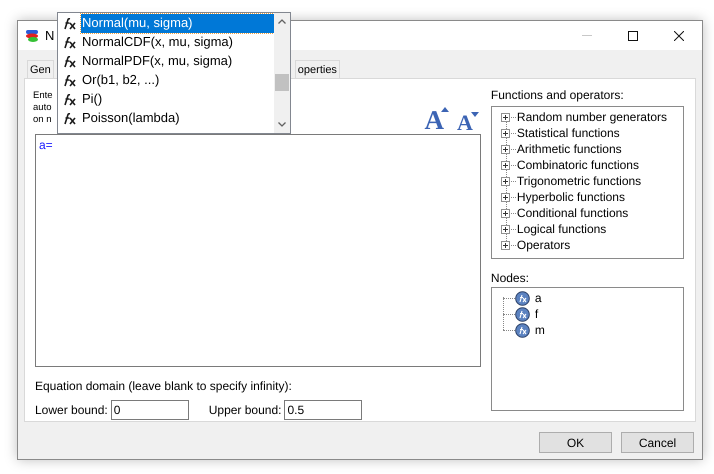  Describe the element at coordinates (177, 61) in the screenshot. I see `autocomplete-item: NormalPDF(x, mu, sigma)` at that location.